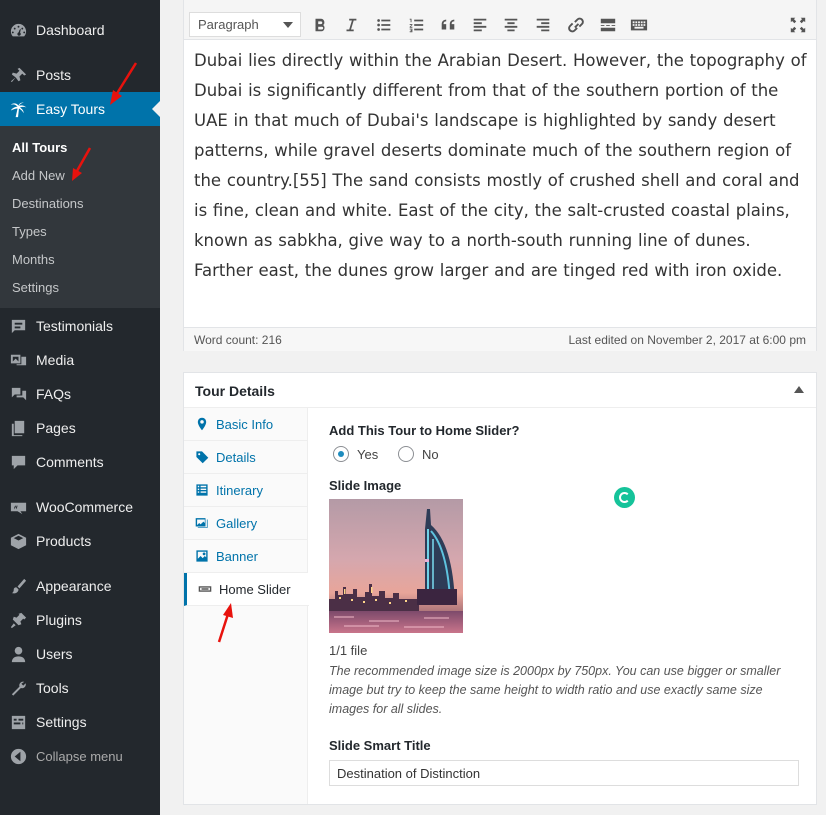 This screenshot has width=826, height=815. I want to click on italic-button, so click(351, 25).